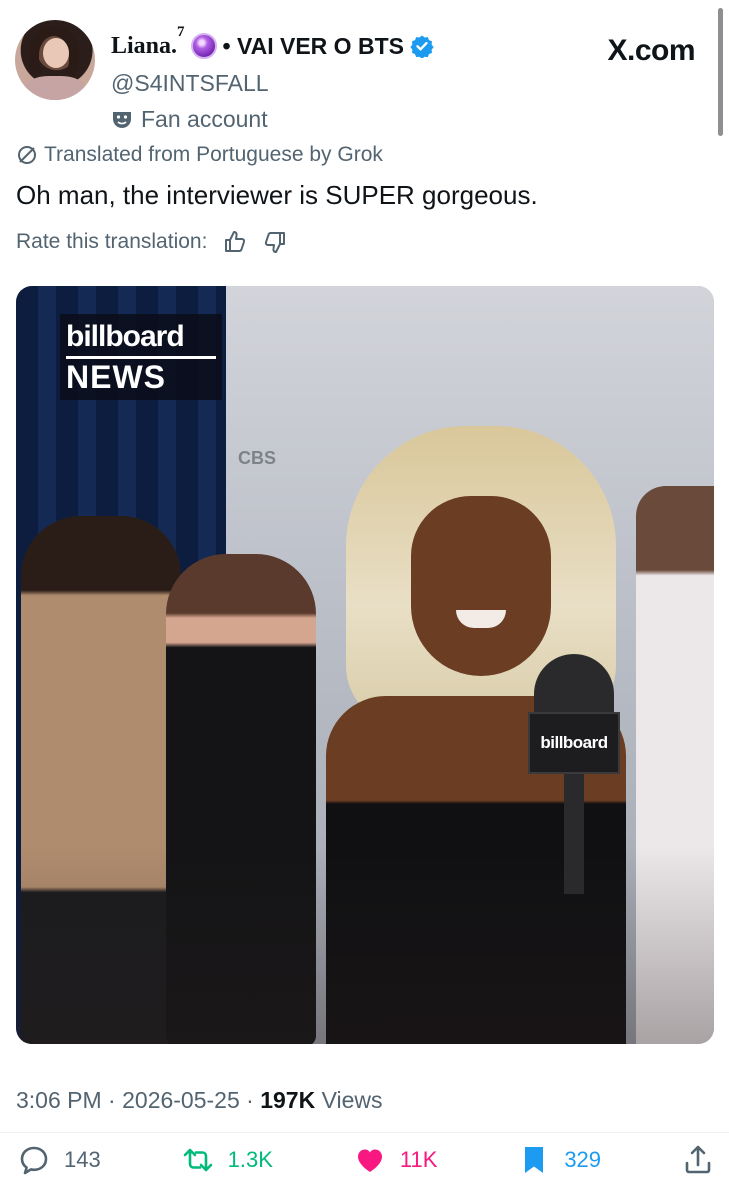 The width and height of the screenshot is (729, 1200). Describe the element at coordinates (112, 241) in the screenshot. I see `rate-translation-label: Rate this translation:` at that location.